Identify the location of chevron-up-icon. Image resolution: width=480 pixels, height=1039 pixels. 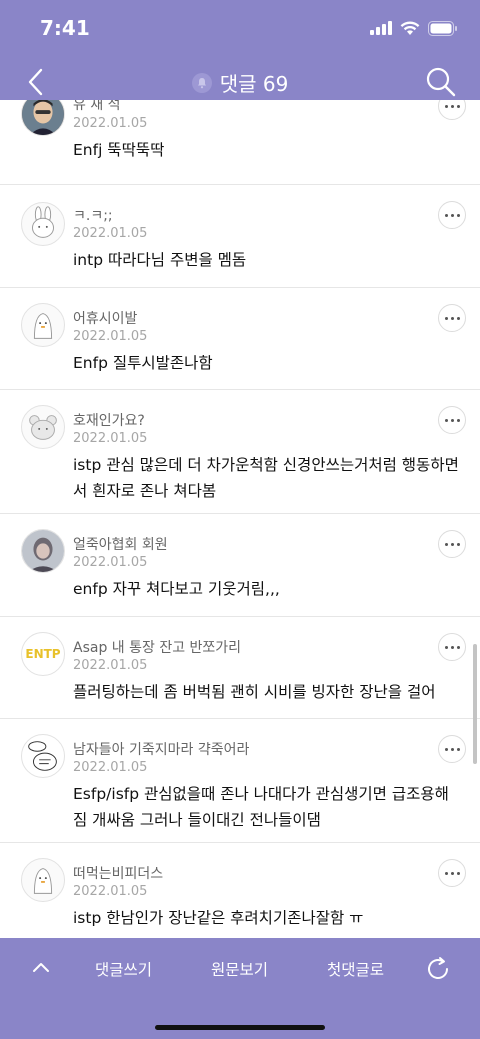
(41, 967).